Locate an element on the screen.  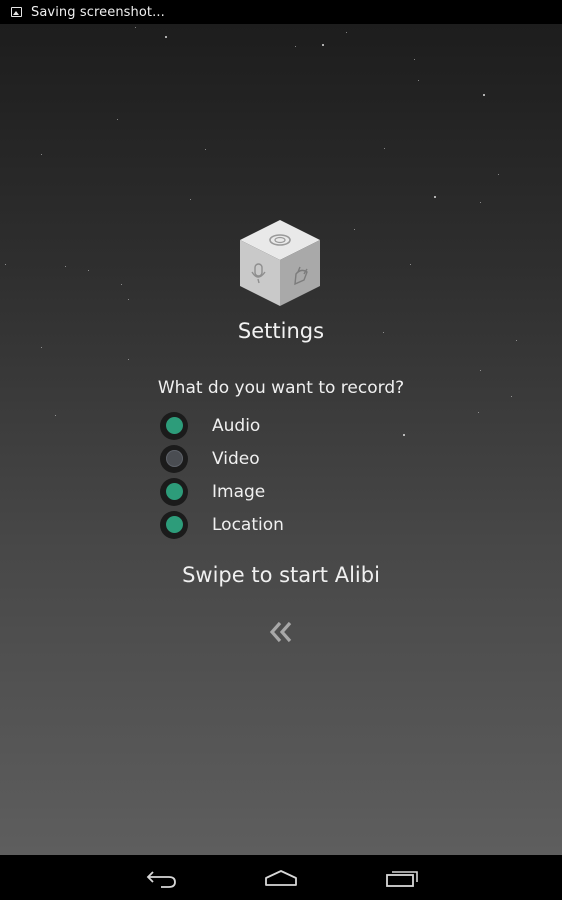
page-title: Settings is located at coordinates (281, 331).